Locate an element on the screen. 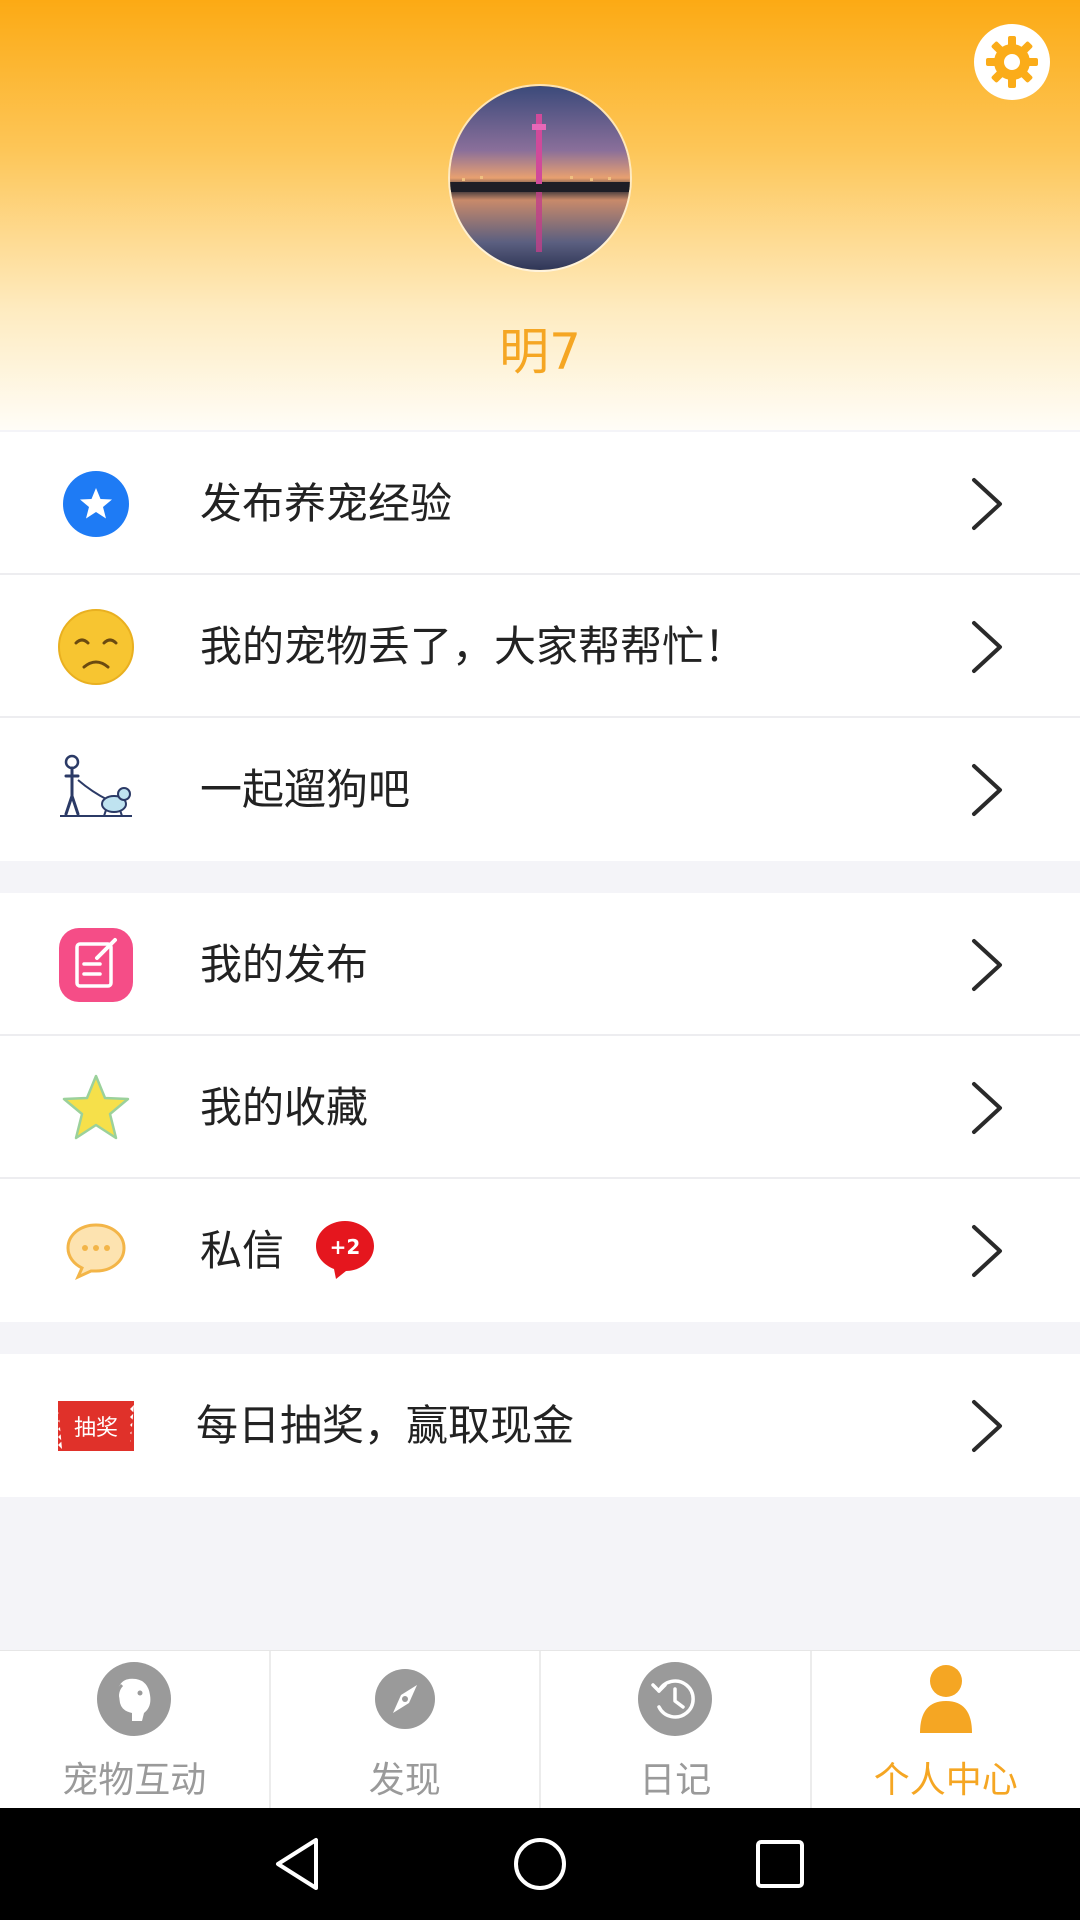 This screenshot has width=1080, height=1920. username: 明7 is located at coordinates (540, 352).